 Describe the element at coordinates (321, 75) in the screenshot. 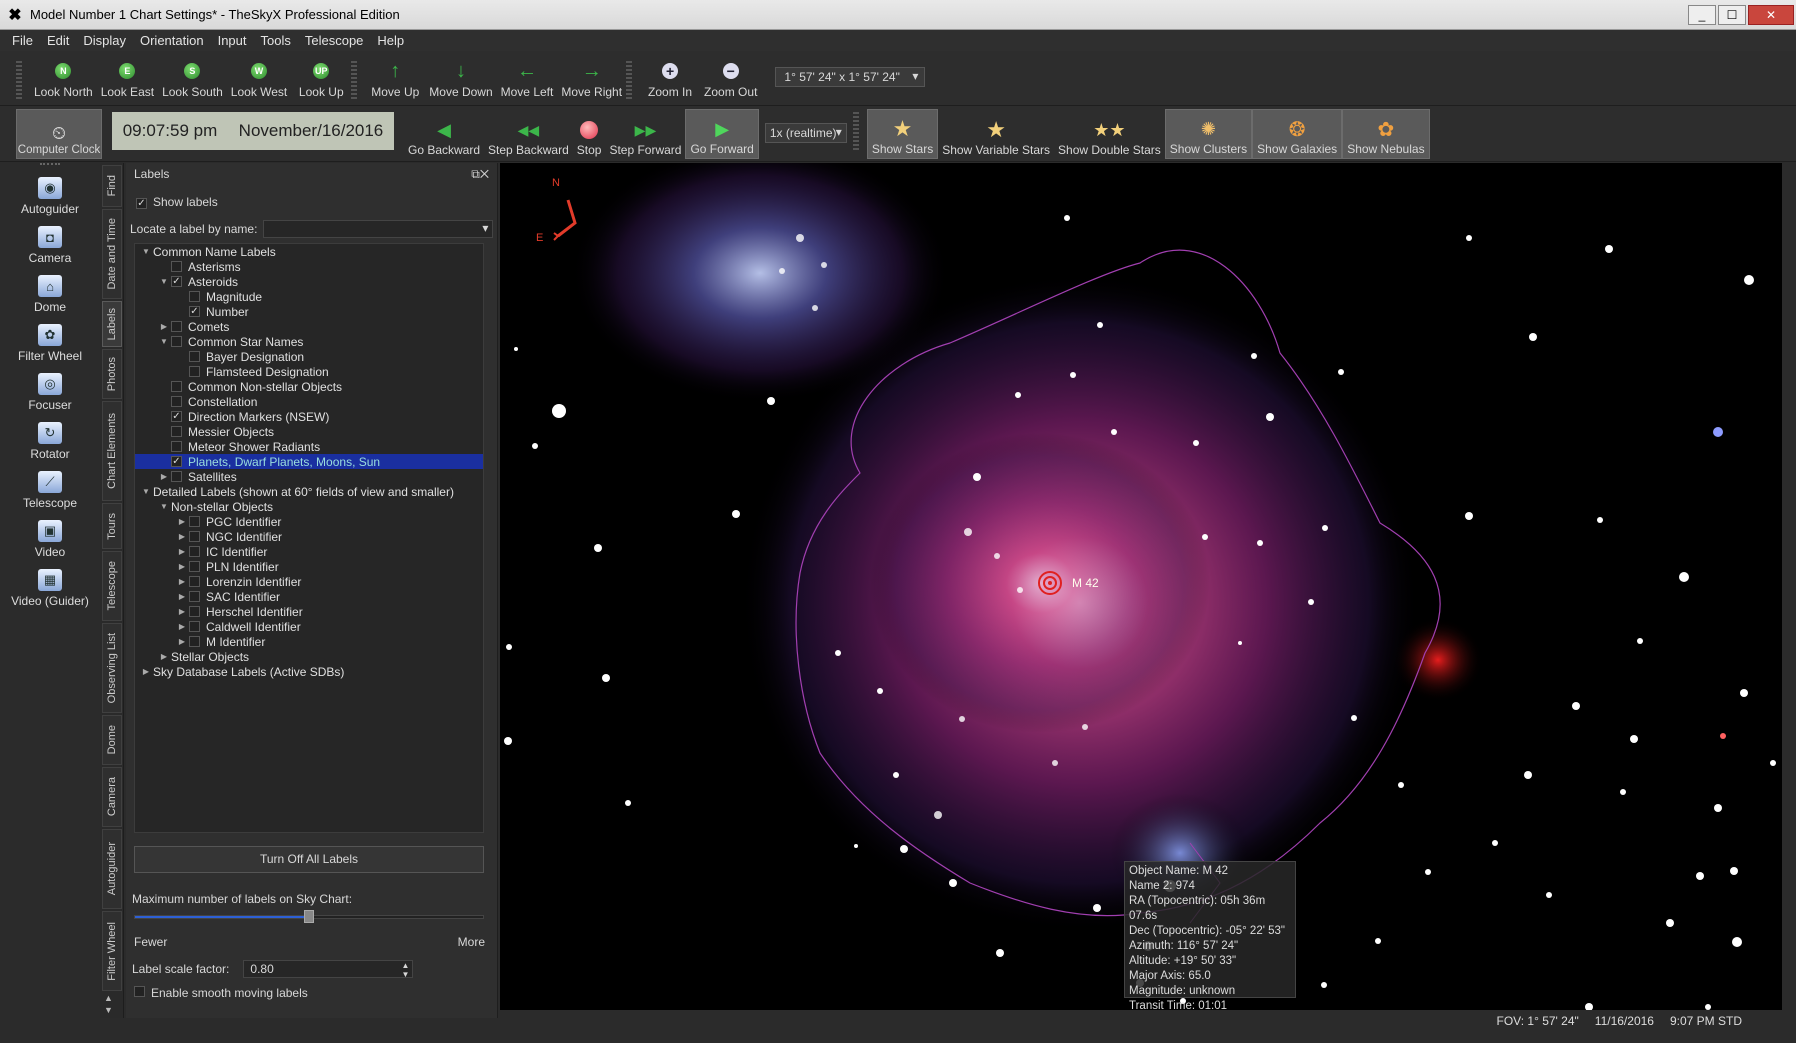

I see `look-up-button: UP Look Up` at that location.